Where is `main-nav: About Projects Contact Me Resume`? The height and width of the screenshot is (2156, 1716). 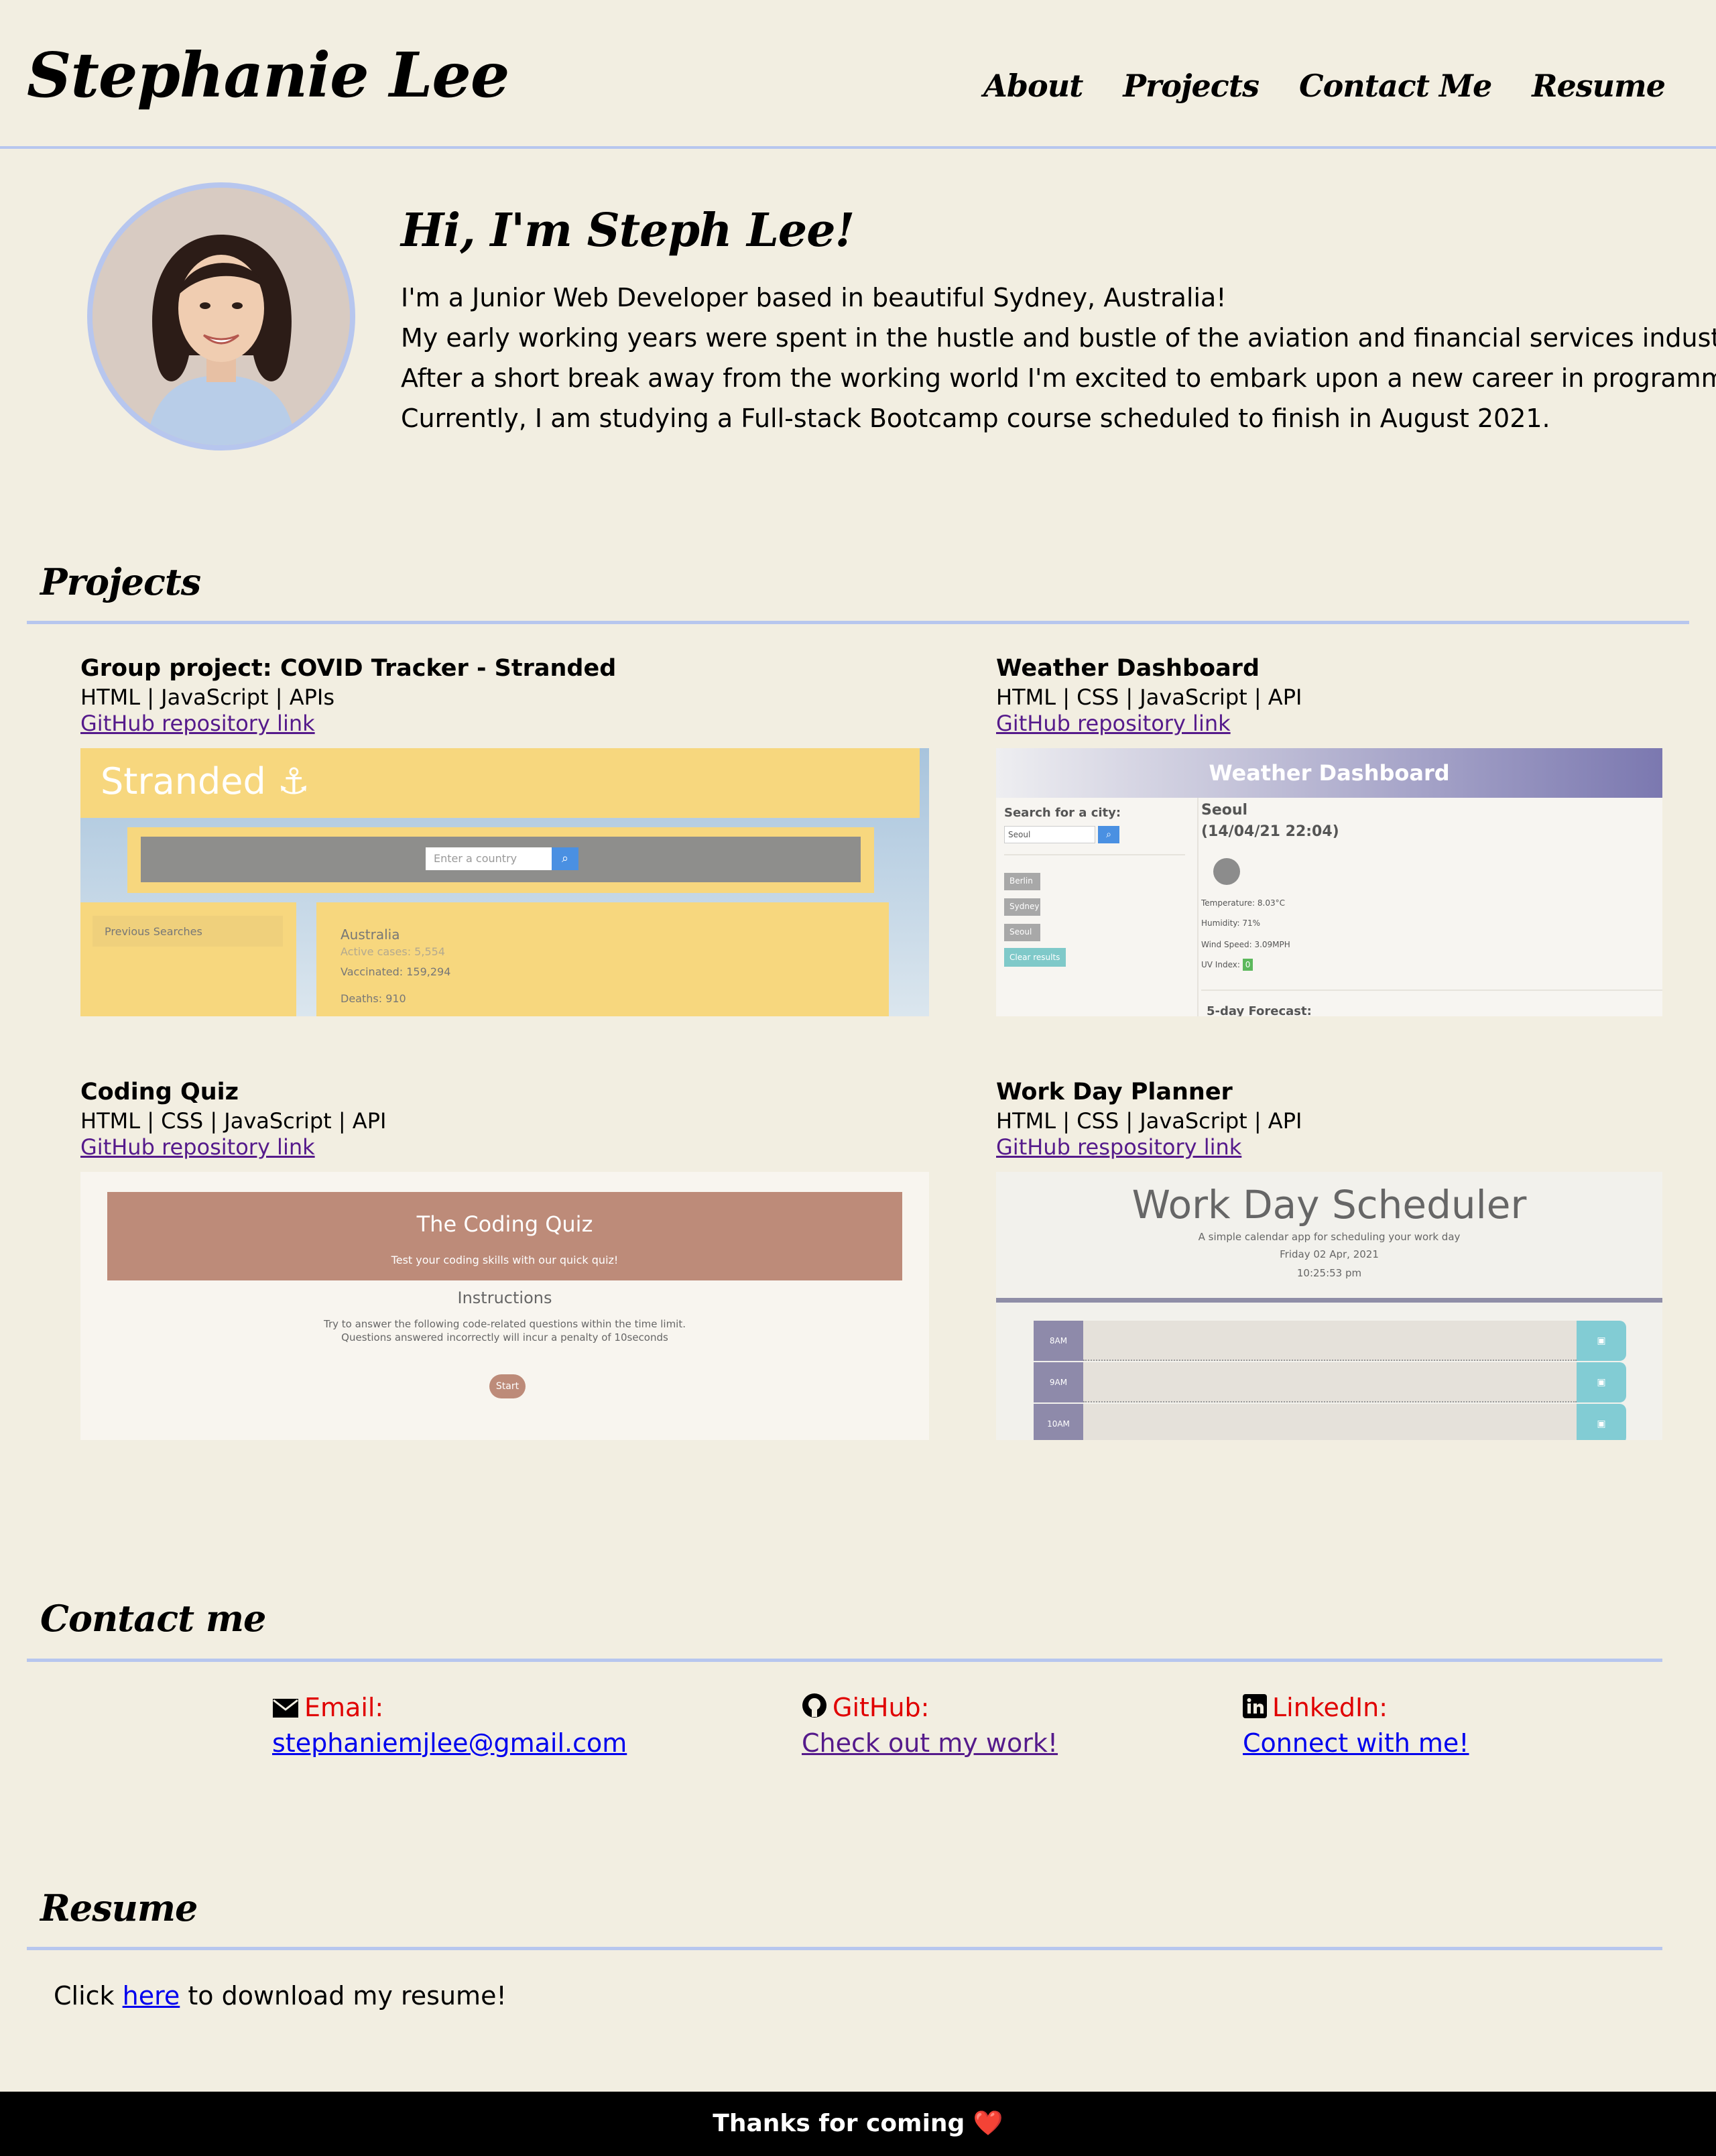
main-nav: About Projects Contact Me Resume is located at coordinates (1324, 86).